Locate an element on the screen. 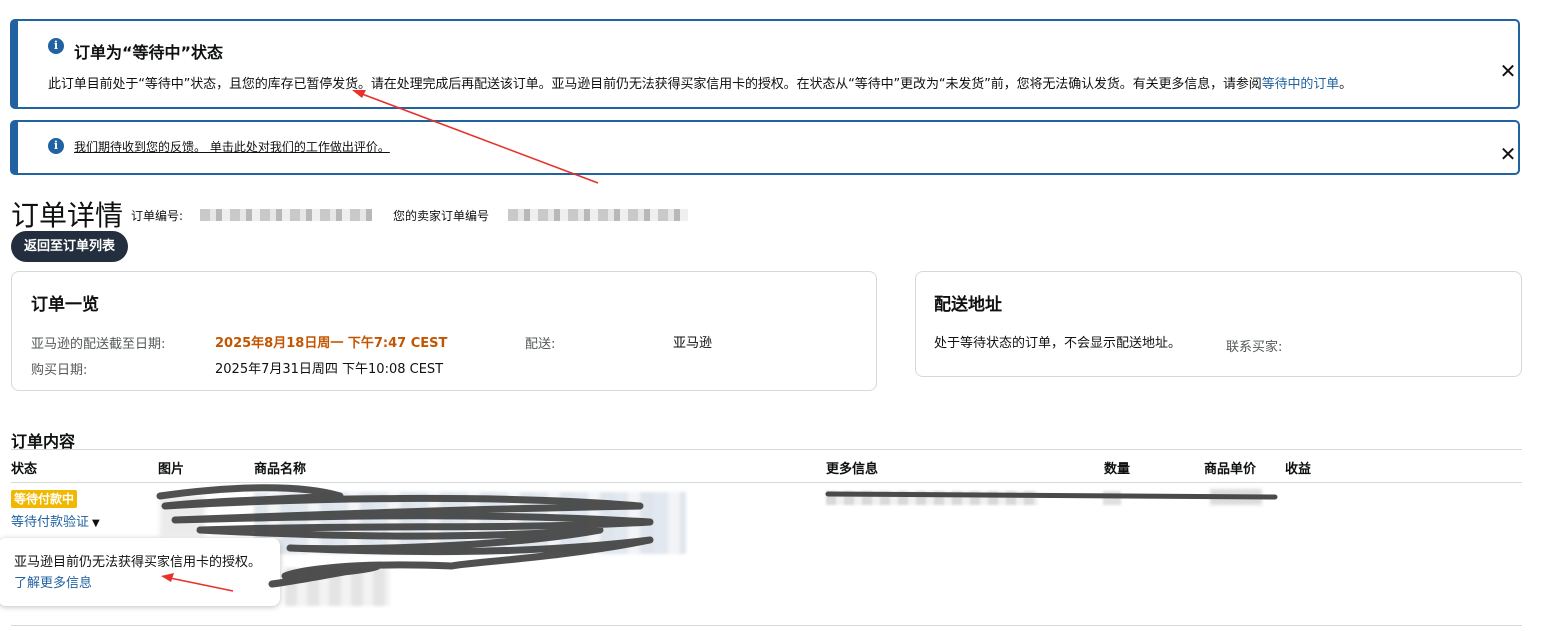 The width and height of the screenshot is (1546, 631). order-summary-title: 订单一览 is located at coordinates (65, 305).